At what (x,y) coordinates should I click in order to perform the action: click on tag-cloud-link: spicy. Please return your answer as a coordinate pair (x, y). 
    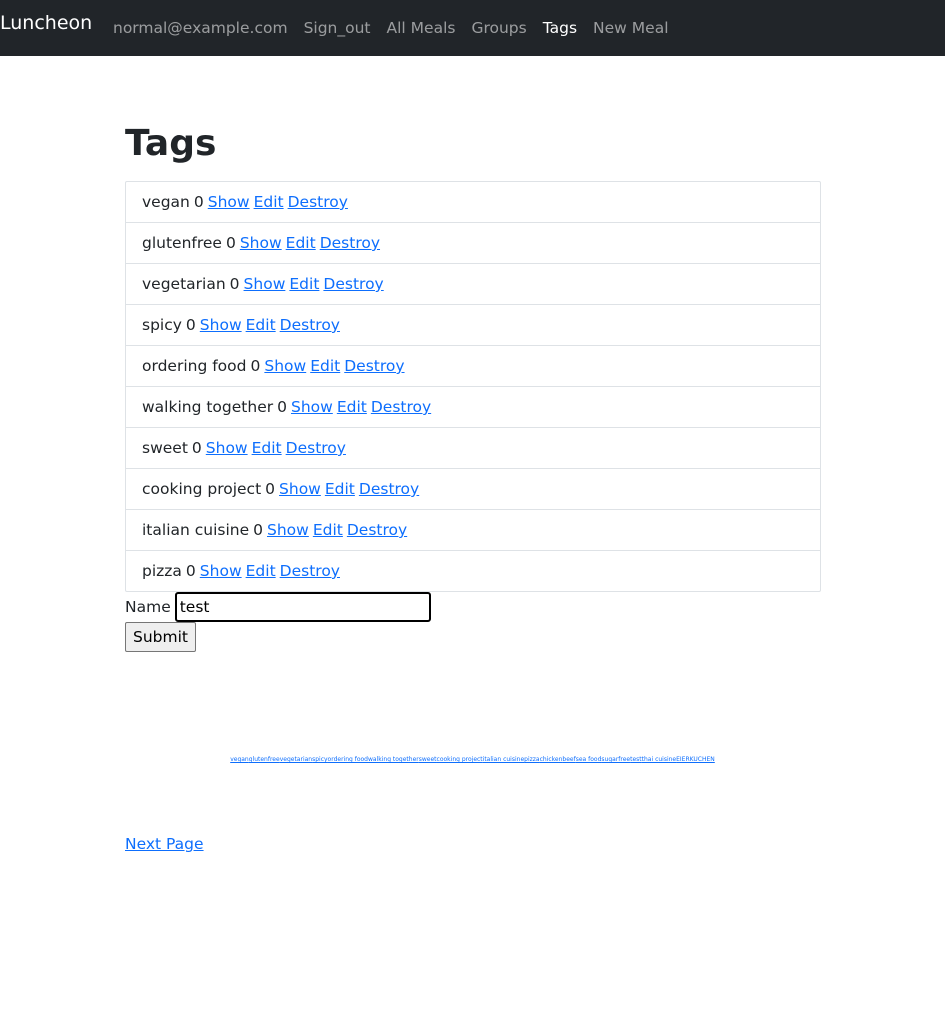
    Looking at the image, I should click on (319, 759).